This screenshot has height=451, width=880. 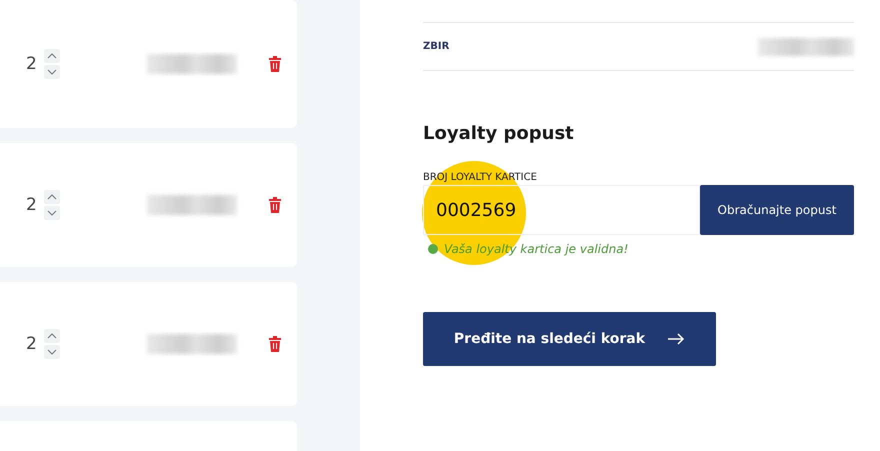 What do you see at coordinates (676, 339) in the screenshot?
I see `arrow-right-icon` at bounding box center [676, 339].